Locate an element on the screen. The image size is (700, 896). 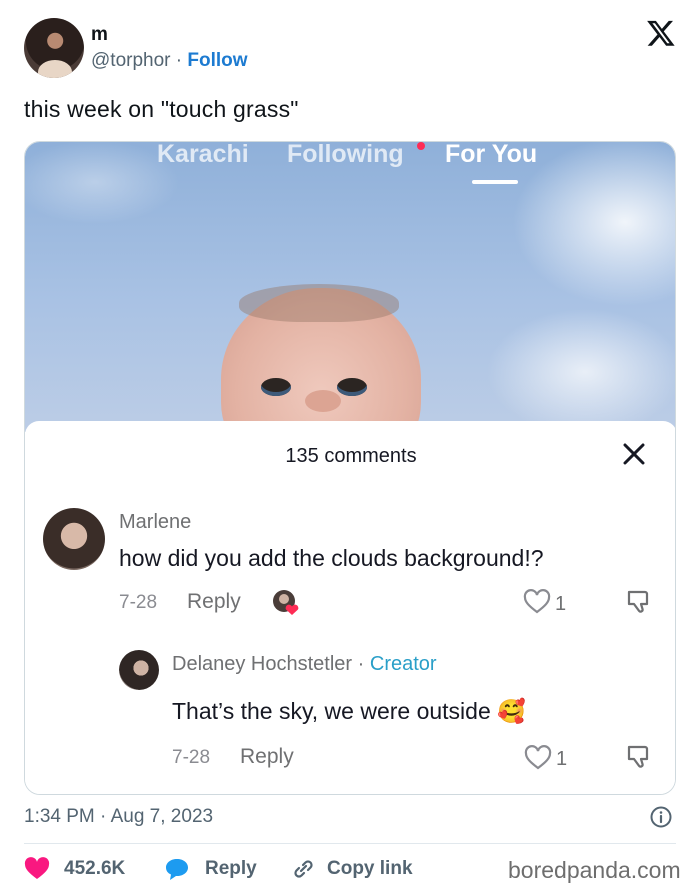
comments-count: 135 comments is located at coordinates (351, 456).